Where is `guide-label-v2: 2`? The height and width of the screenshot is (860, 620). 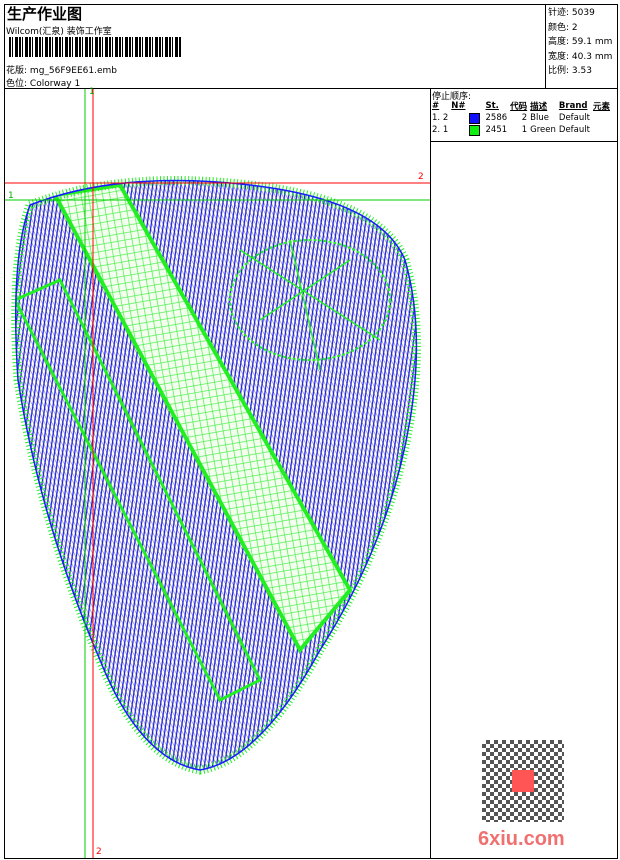
guide-label-v2: 2 is located at coordinates (99, 852).